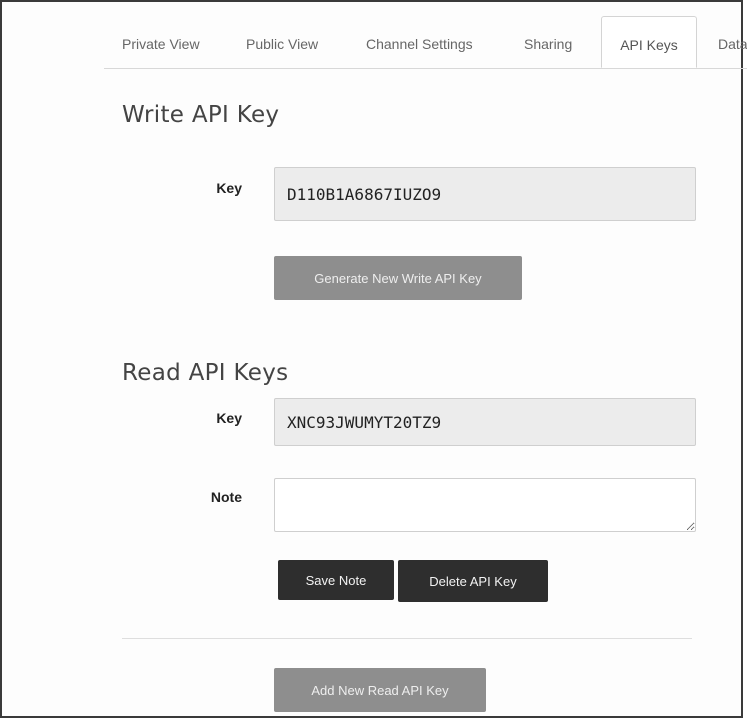 The width and height of the screenshot is (747, 720). I want to click on tab-private-view: Private View, so click(161, 42).